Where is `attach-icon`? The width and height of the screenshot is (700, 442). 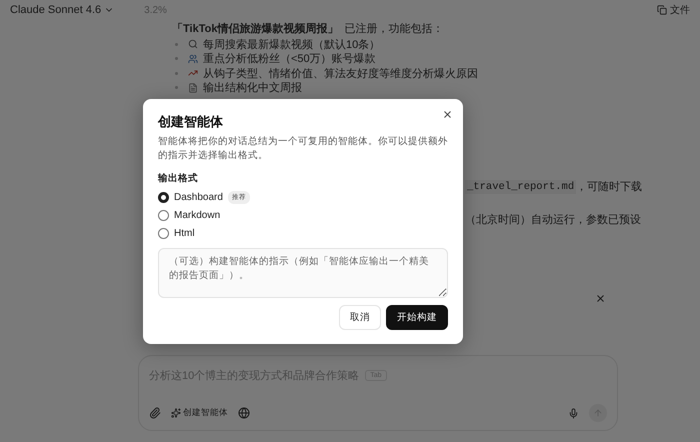 attach-icon is located at coordinates (155, 413).